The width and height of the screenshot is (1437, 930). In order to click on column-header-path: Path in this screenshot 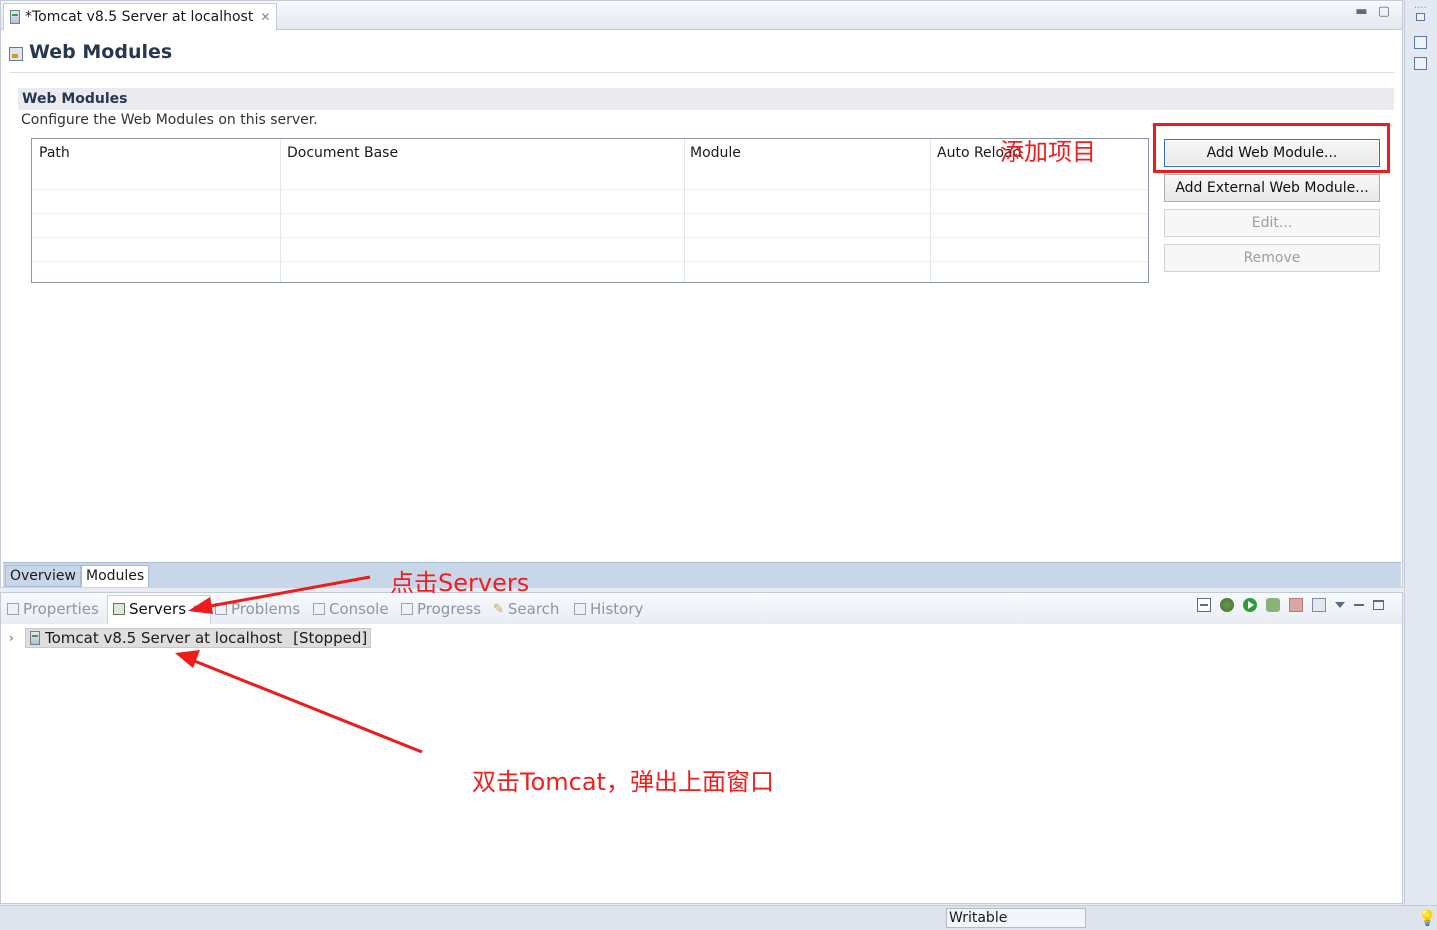, I will do `click(54, 153)`.